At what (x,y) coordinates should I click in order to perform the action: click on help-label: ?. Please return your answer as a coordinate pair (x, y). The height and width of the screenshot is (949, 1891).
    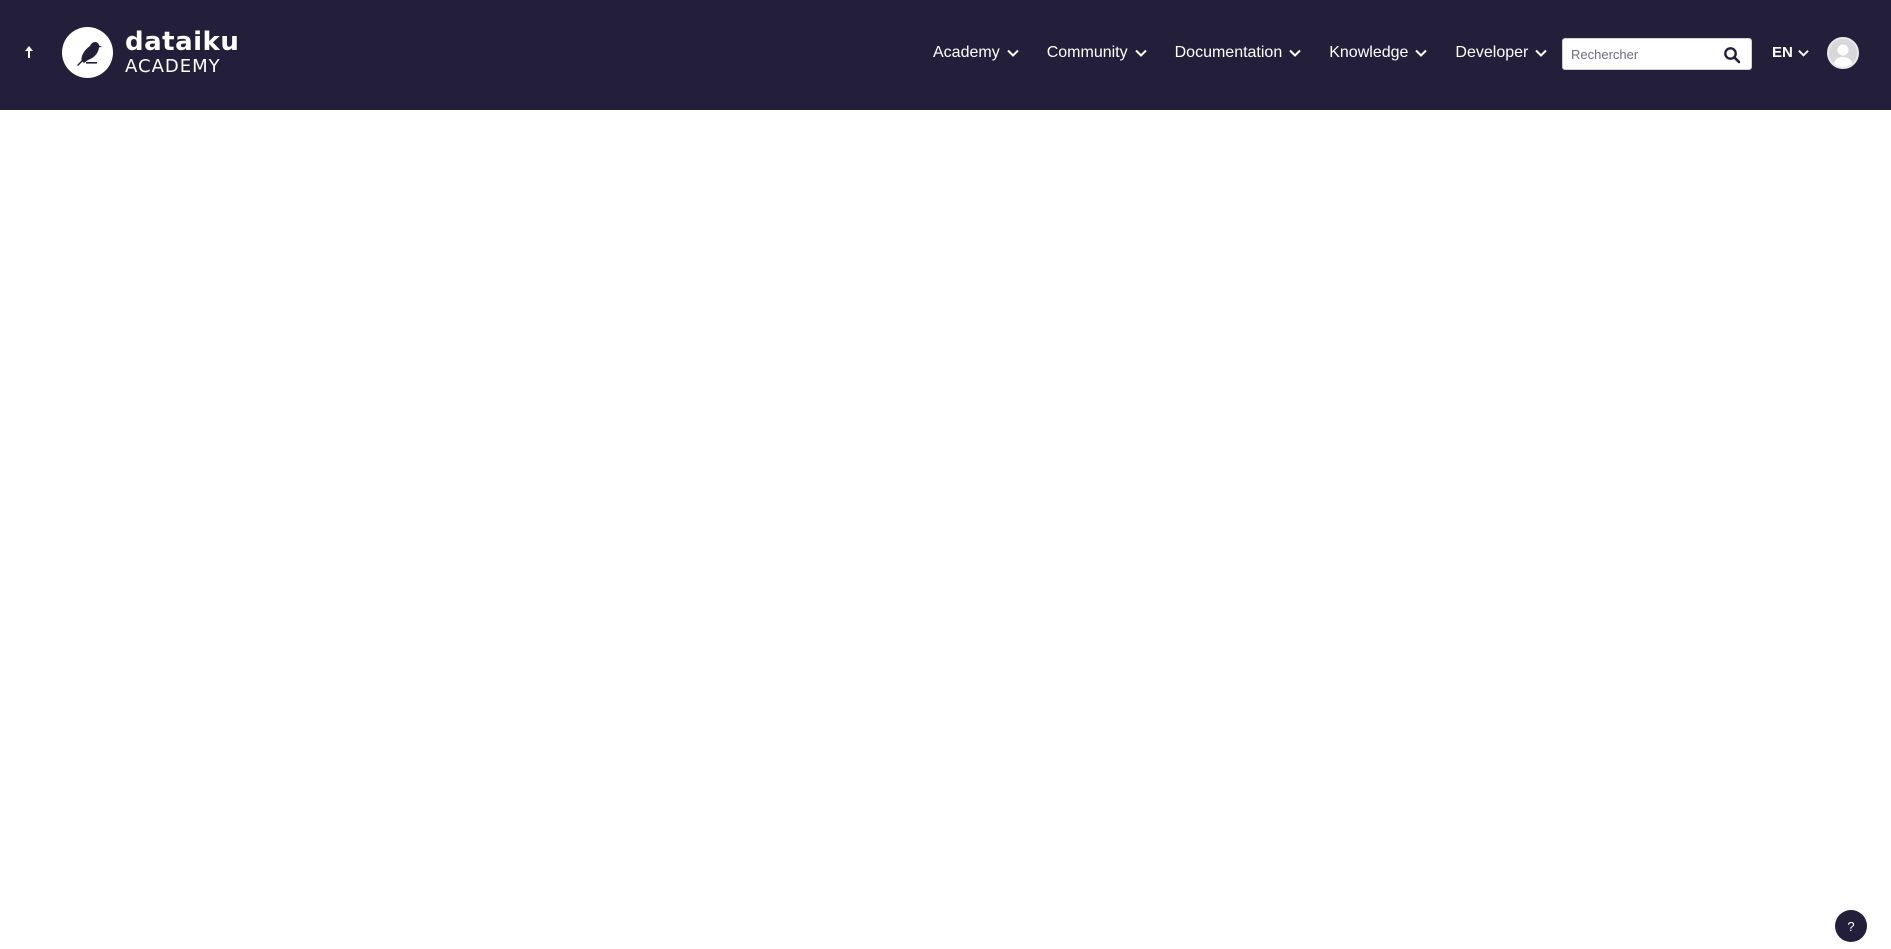
    Looking at the image, I should click on (1851, 926).